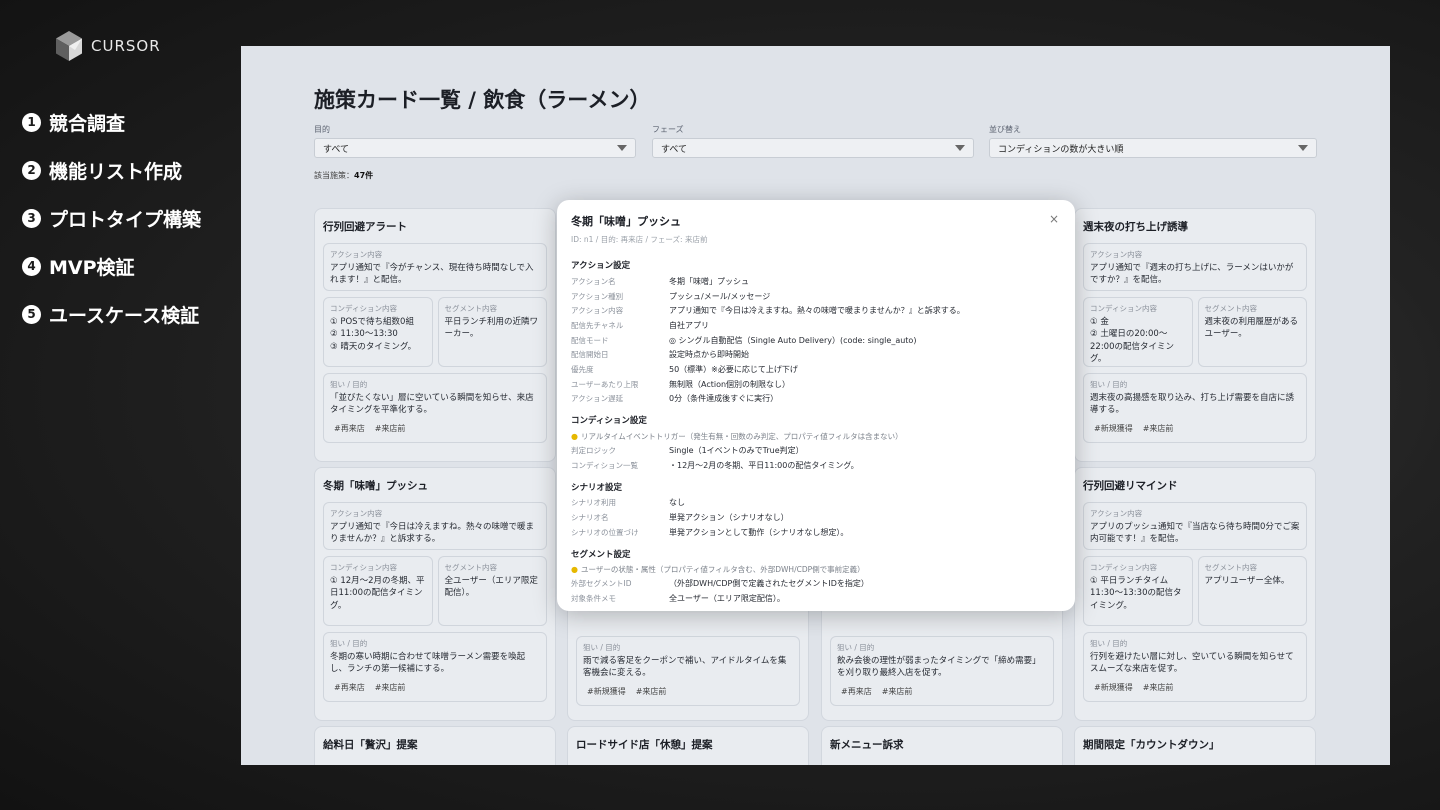 The height and width of the screenshot is (810, 1440). I want to click on box-text: 週末夜の高揚感を取り込み、打ち上げ需要を自店に誘導する。, so click(1192, 404).